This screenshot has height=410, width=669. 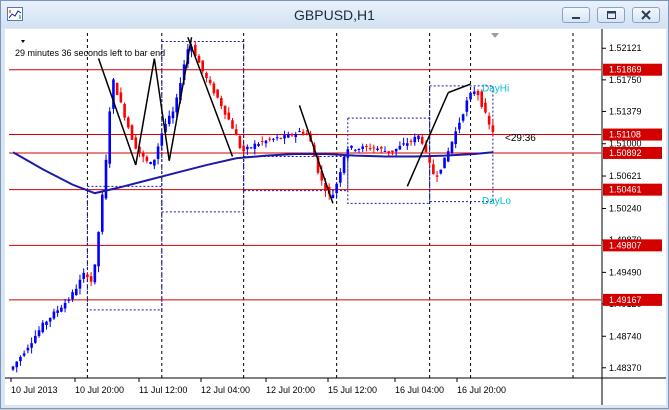 What do you see at coordinates (625, 153) in the screenshot?
I see `price-level-tag-label: 1.50892` at bounding box center [625, 153].